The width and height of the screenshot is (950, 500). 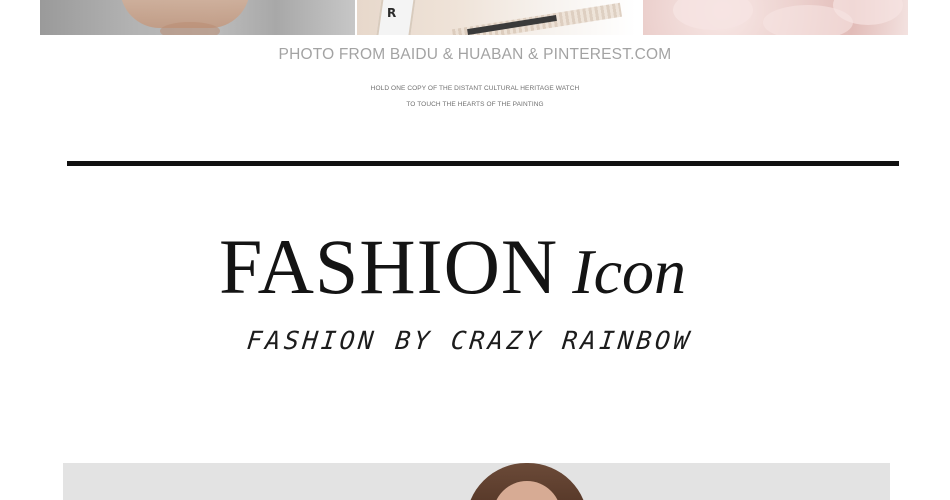 I want to click on photo-skin-closeup, so click(x=197, y=17).